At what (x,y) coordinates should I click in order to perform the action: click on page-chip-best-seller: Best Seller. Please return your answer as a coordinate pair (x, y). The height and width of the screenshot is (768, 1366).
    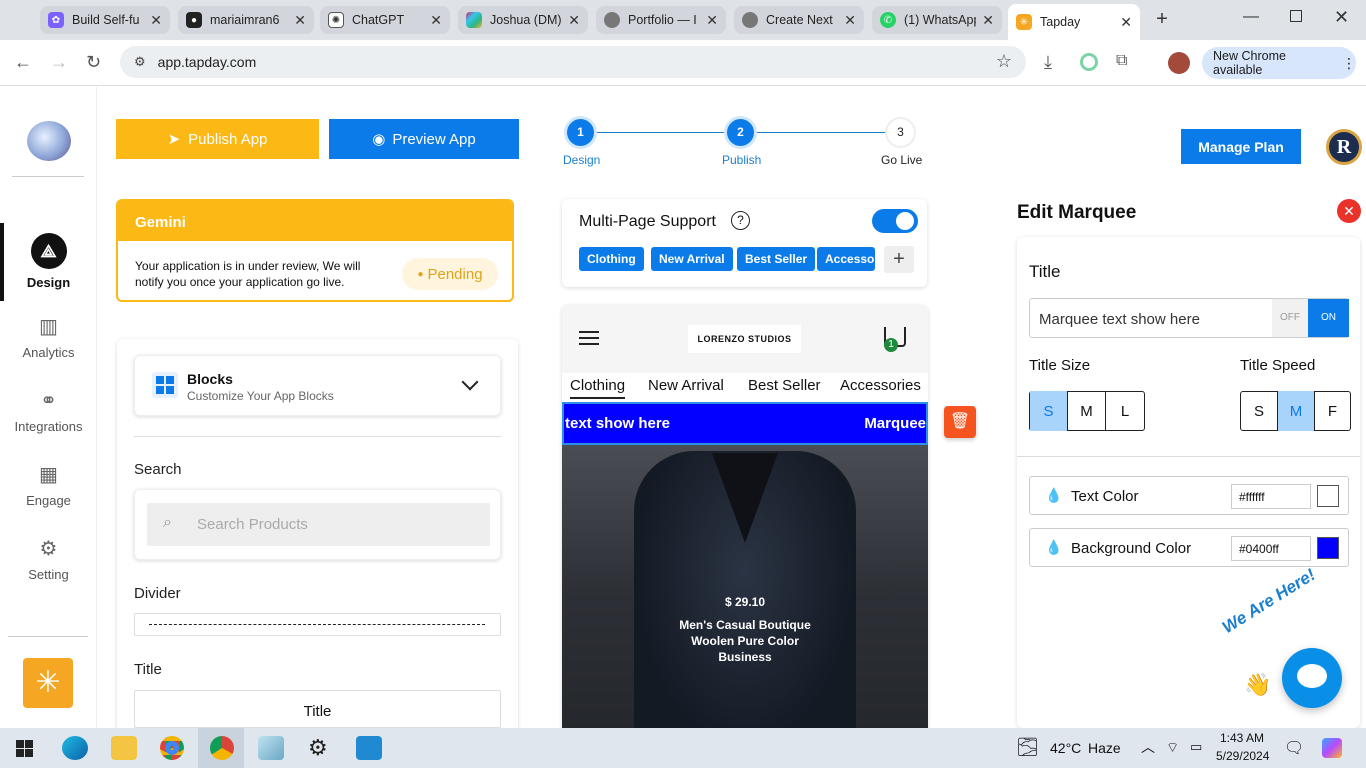
    Looking at the image, I should click on (776, 259).